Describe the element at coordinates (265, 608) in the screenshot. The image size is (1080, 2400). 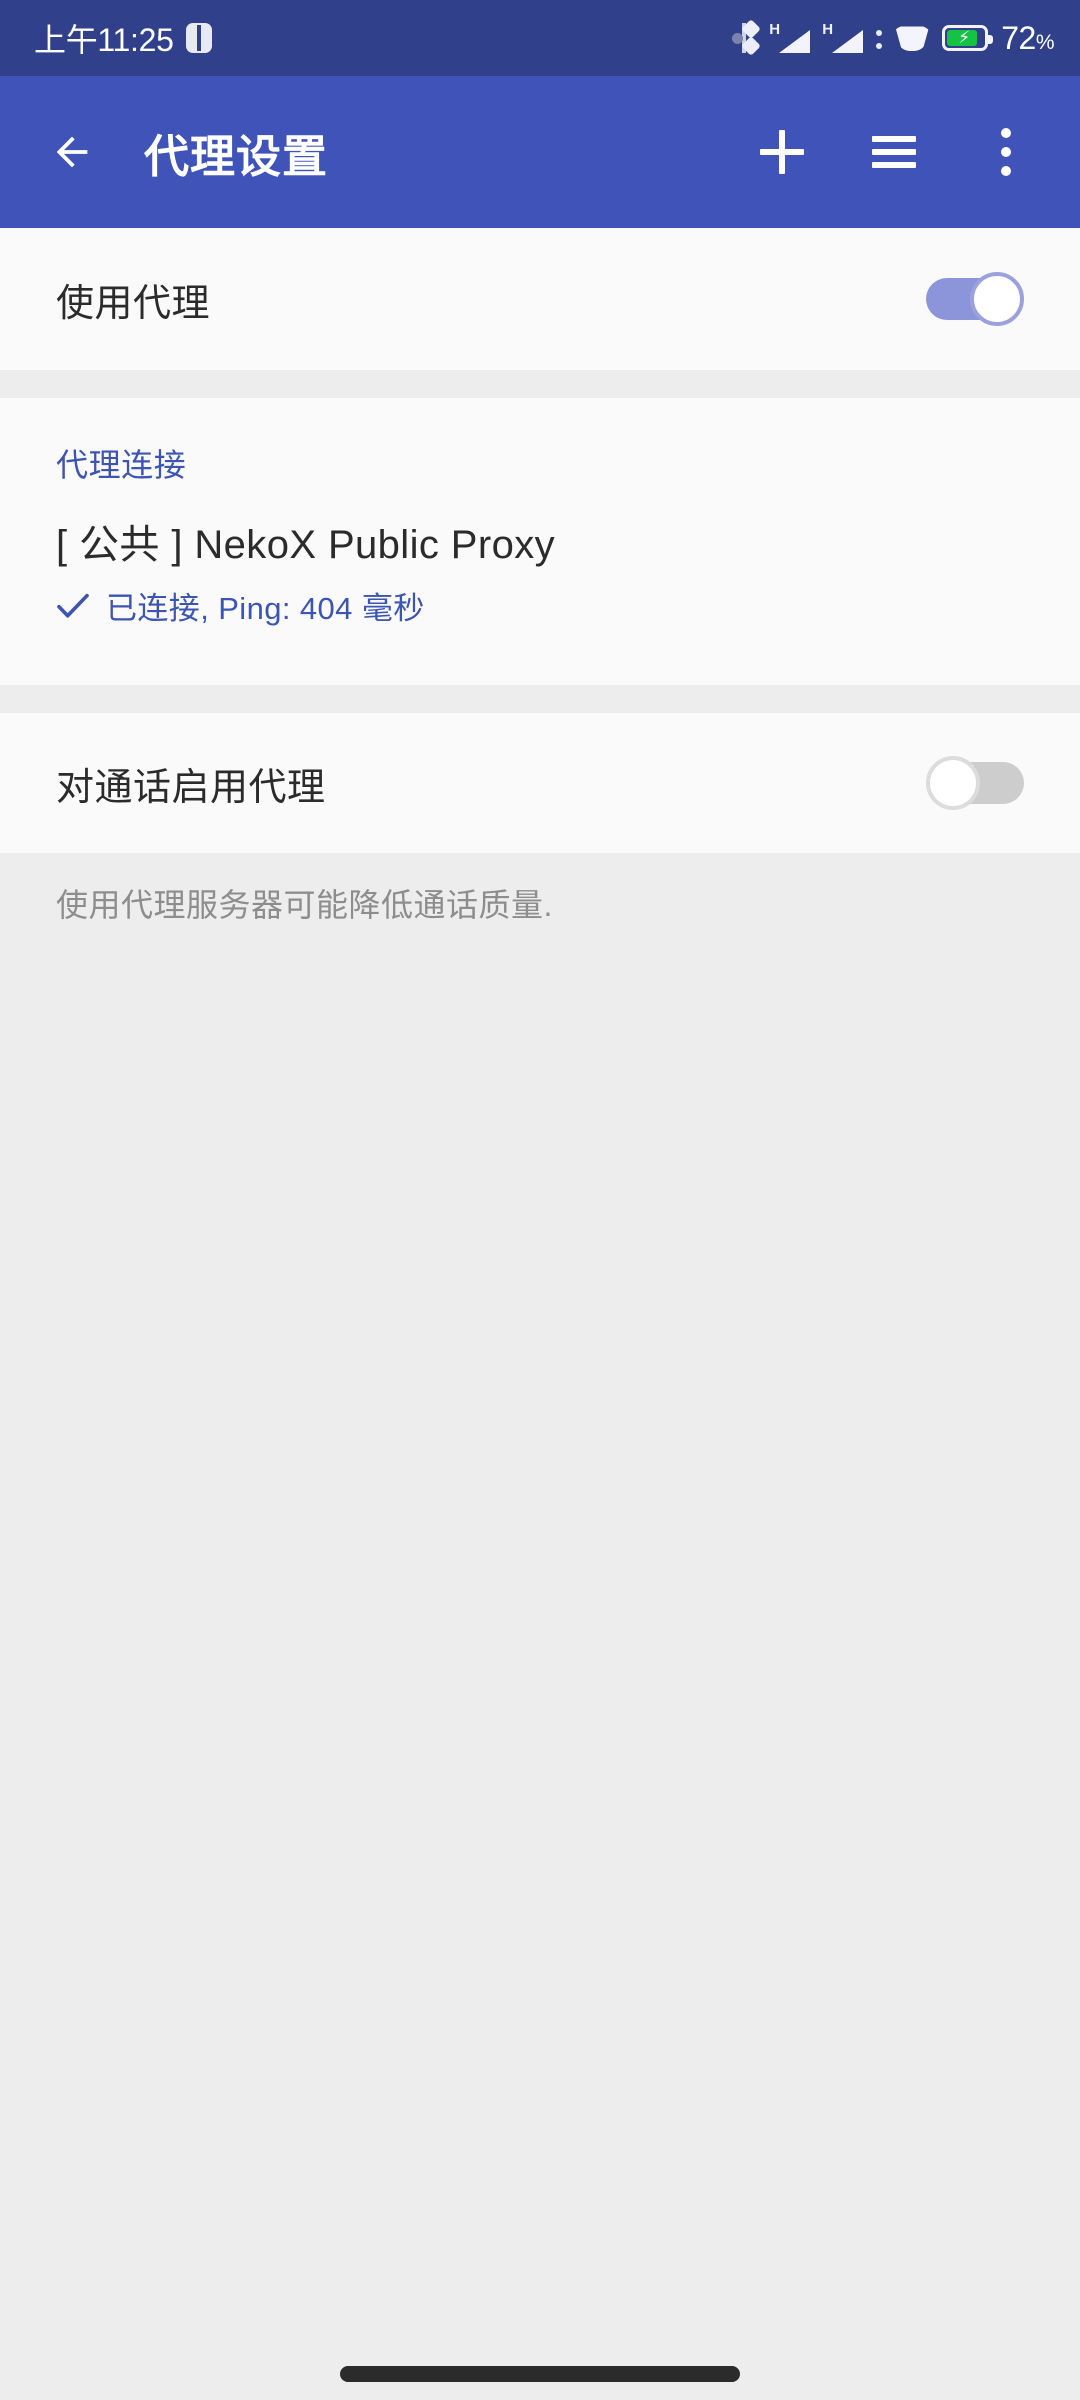
I see `proxy-status-label: 已连接, Ping: 404 毫秒` at that location.